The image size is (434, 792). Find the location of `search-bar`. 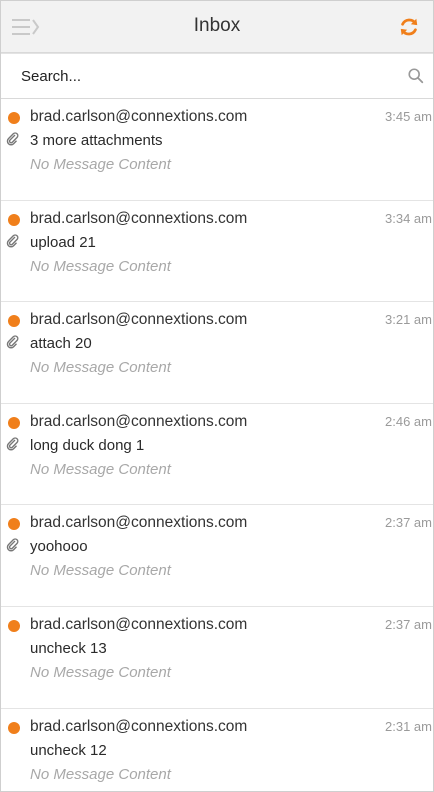

search-bar is located at coordinates (217, 76).